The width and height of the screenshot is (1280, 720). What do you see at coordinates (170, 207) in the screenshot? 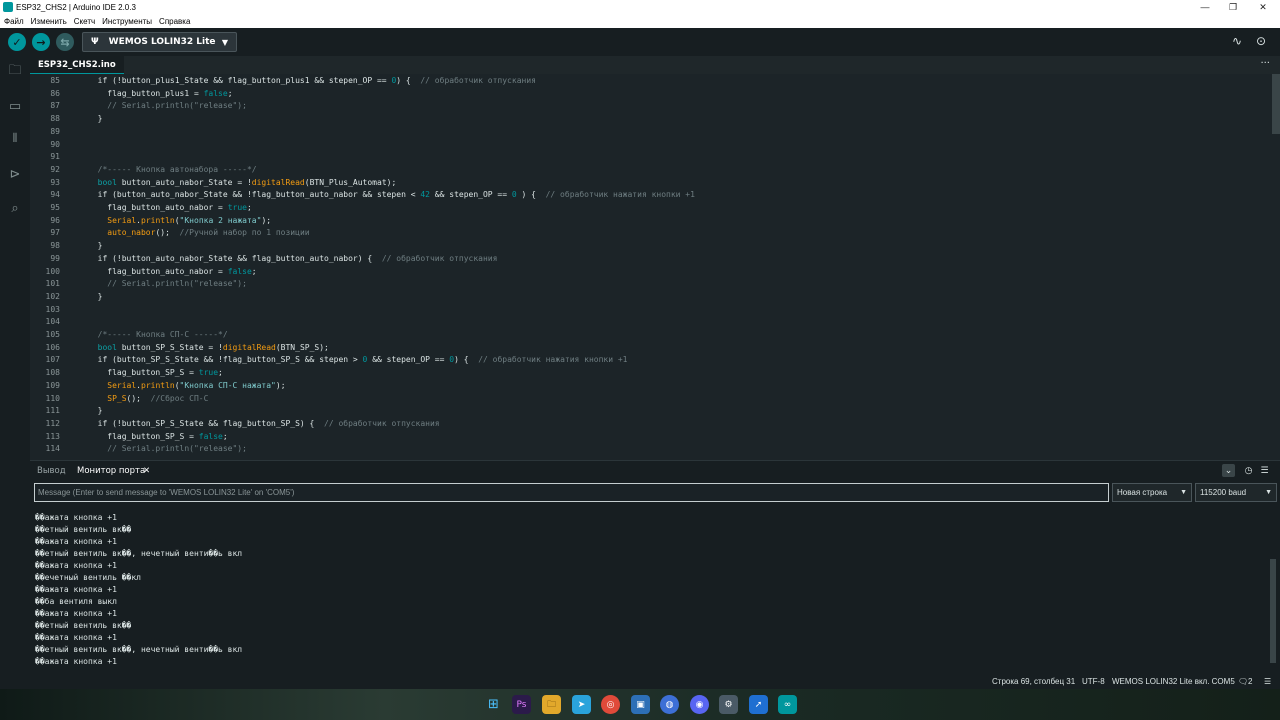
I see `code-text: flag_button_auto_nabor = true;` at bounding box center [170, 207].